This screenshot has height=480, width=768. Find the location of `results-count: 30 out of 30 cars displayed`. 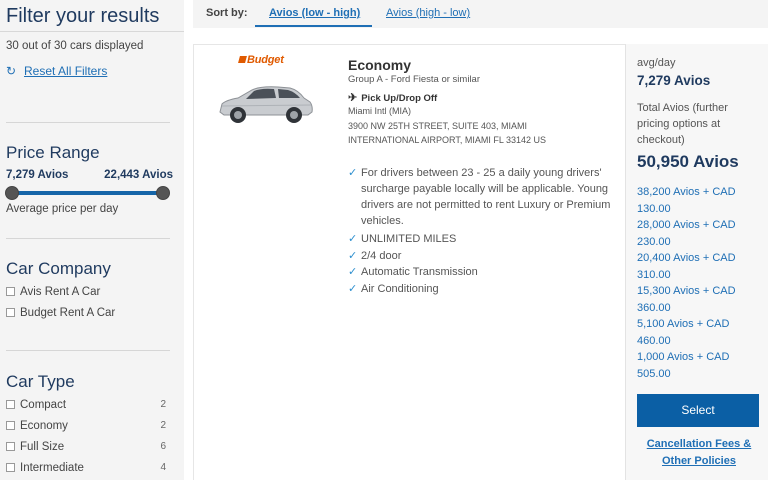

results-count: 30 out of 30 cars displayed is located at coordinates (75, 46).